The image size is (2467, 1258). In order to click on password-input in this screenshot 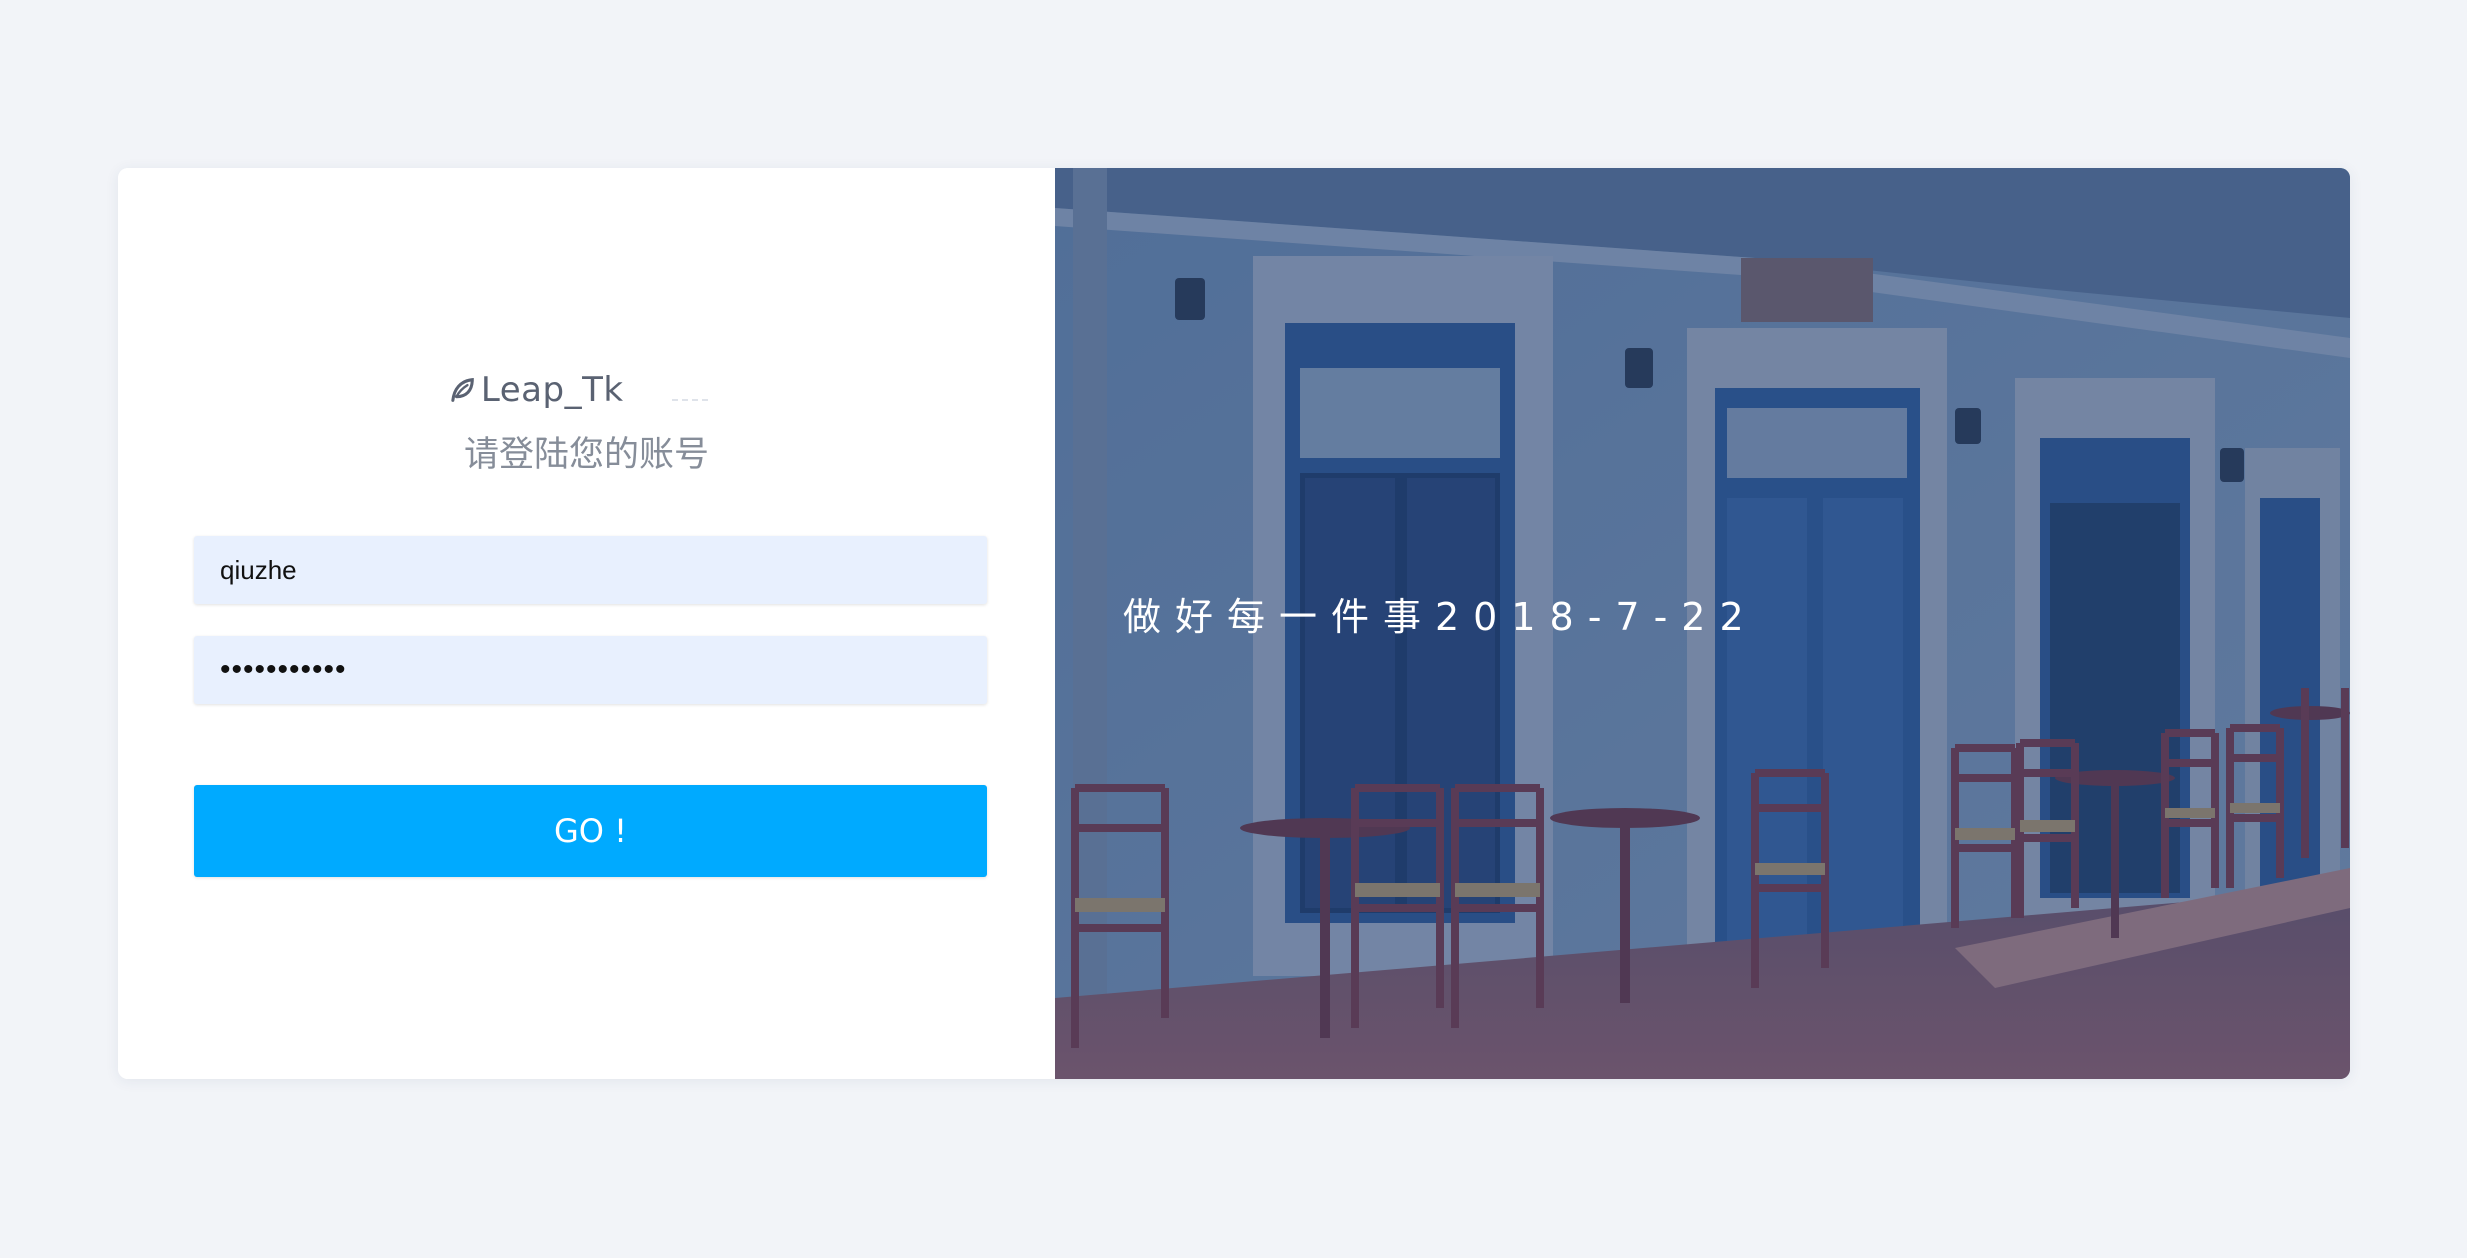, I will do `click(590, 670)`.